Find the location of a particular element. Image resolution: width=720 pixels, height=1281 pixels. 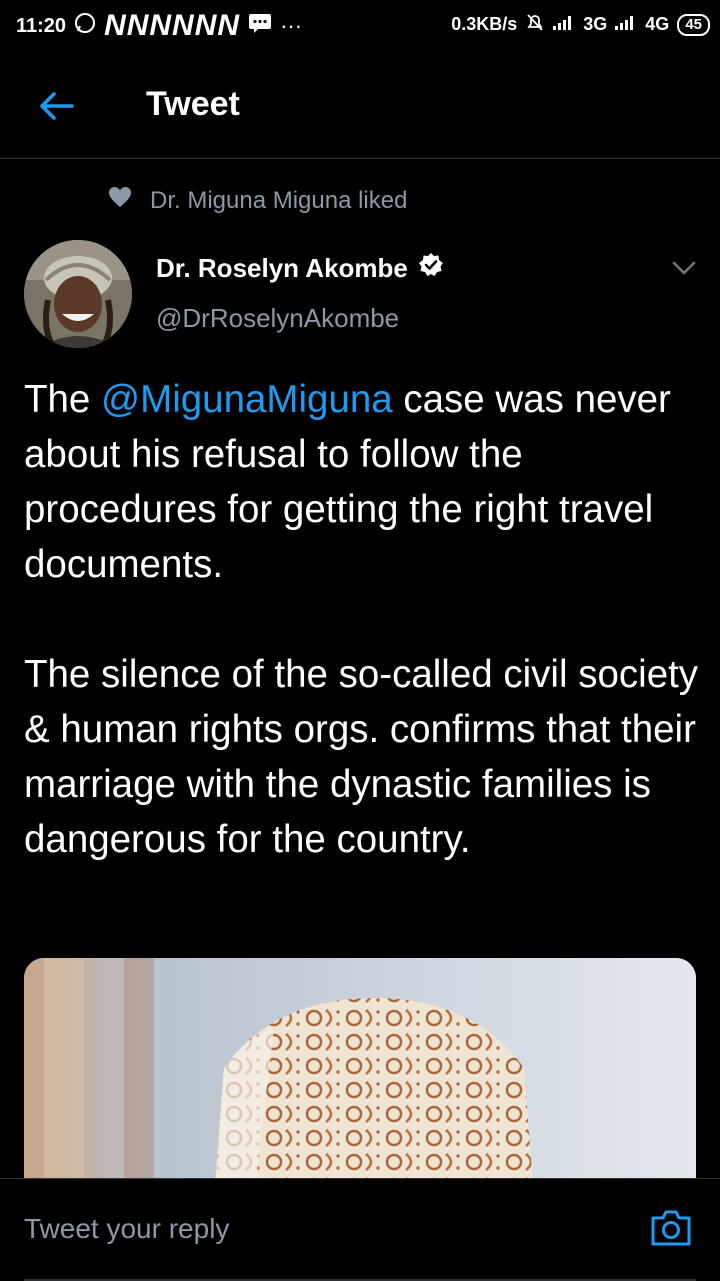

alarm-off-icon is located at coordinates (535, 24).